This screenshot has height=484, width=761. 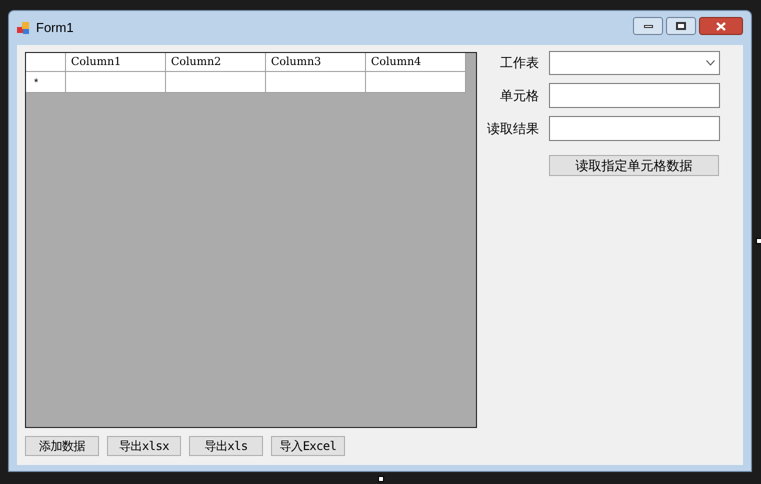 I want to click on field-label: 工作表, so click(x=519, y=63).